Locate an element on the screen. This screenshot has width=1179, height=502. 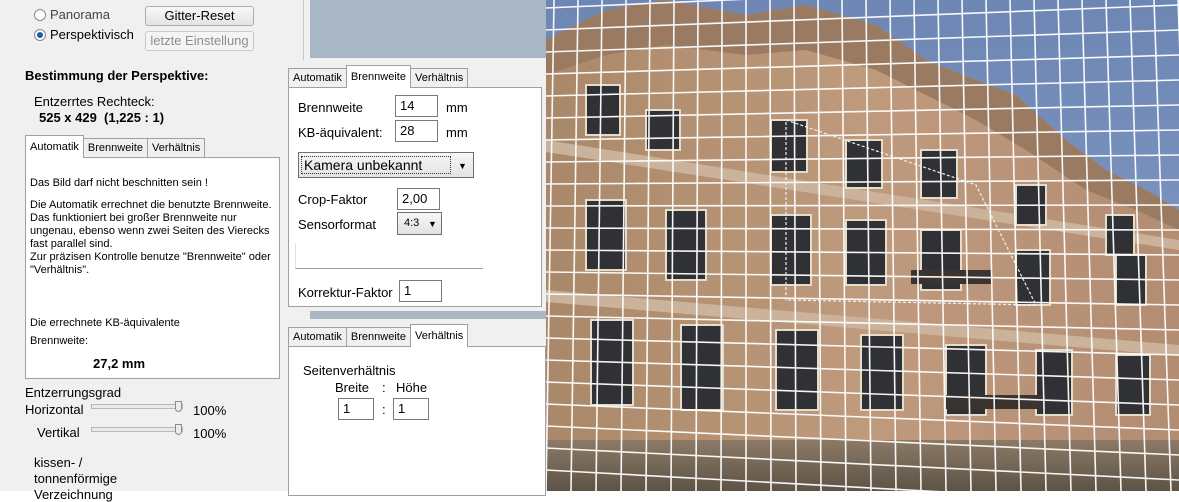
crop-factor-input: 2,00 is located at coordinates (418, 199).